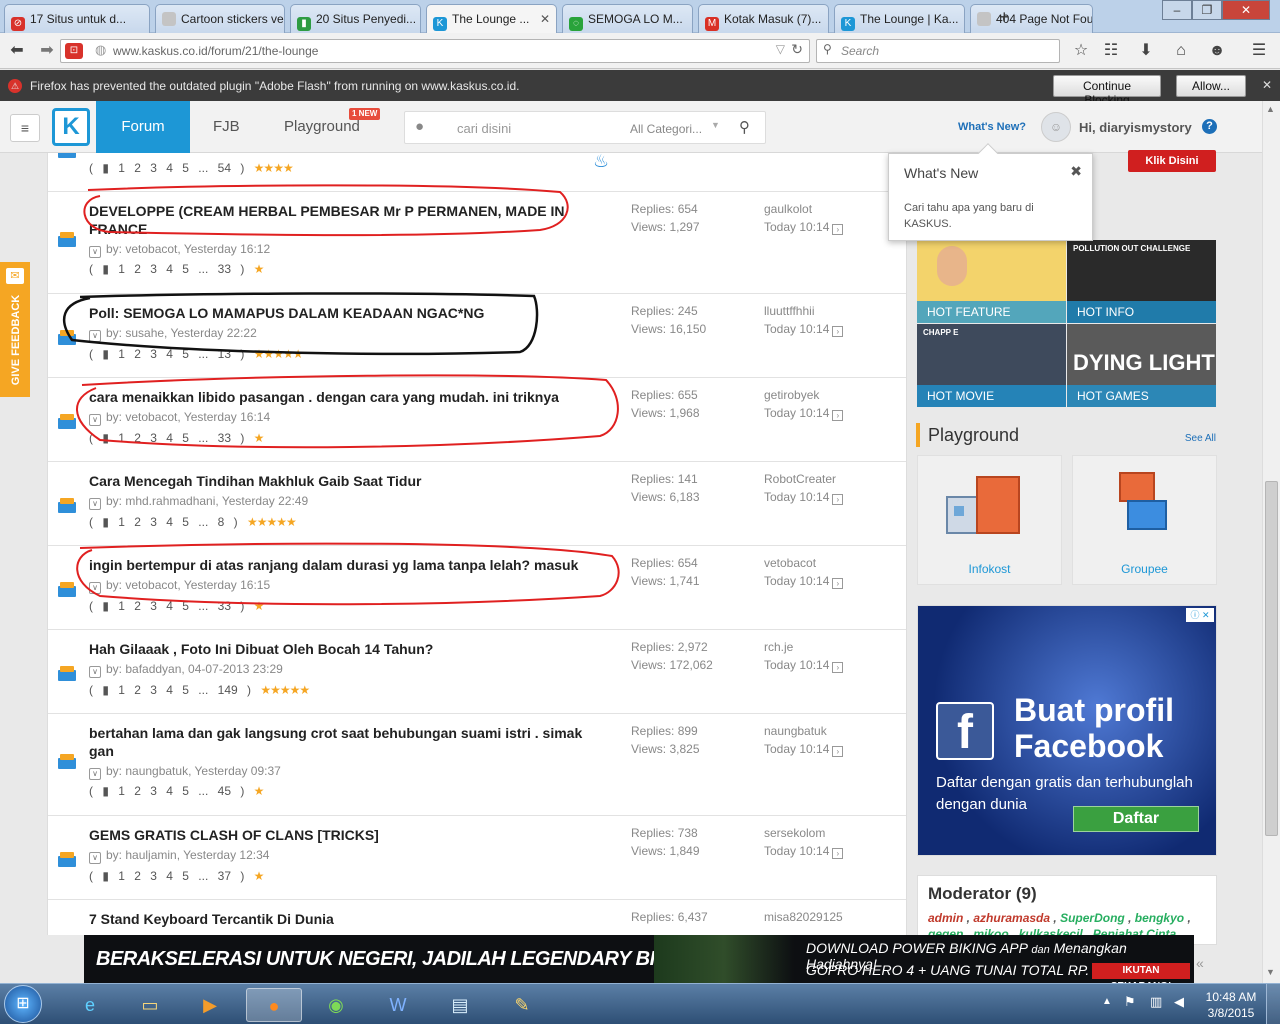 This screenshot has height=1024, width=1280. What do you see at coordinates (1246, 10) in the screenshot?
I see `close-window-button: ✕` at bounding box center [1246, 10].